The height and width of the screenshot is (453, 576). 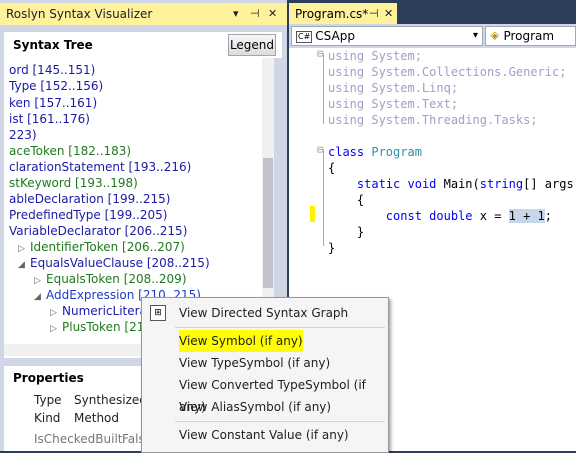 I want to click on menu-item-view-converted-typesymbol: View Converted TypeSymbol (if any), so click(x=265, y=394).